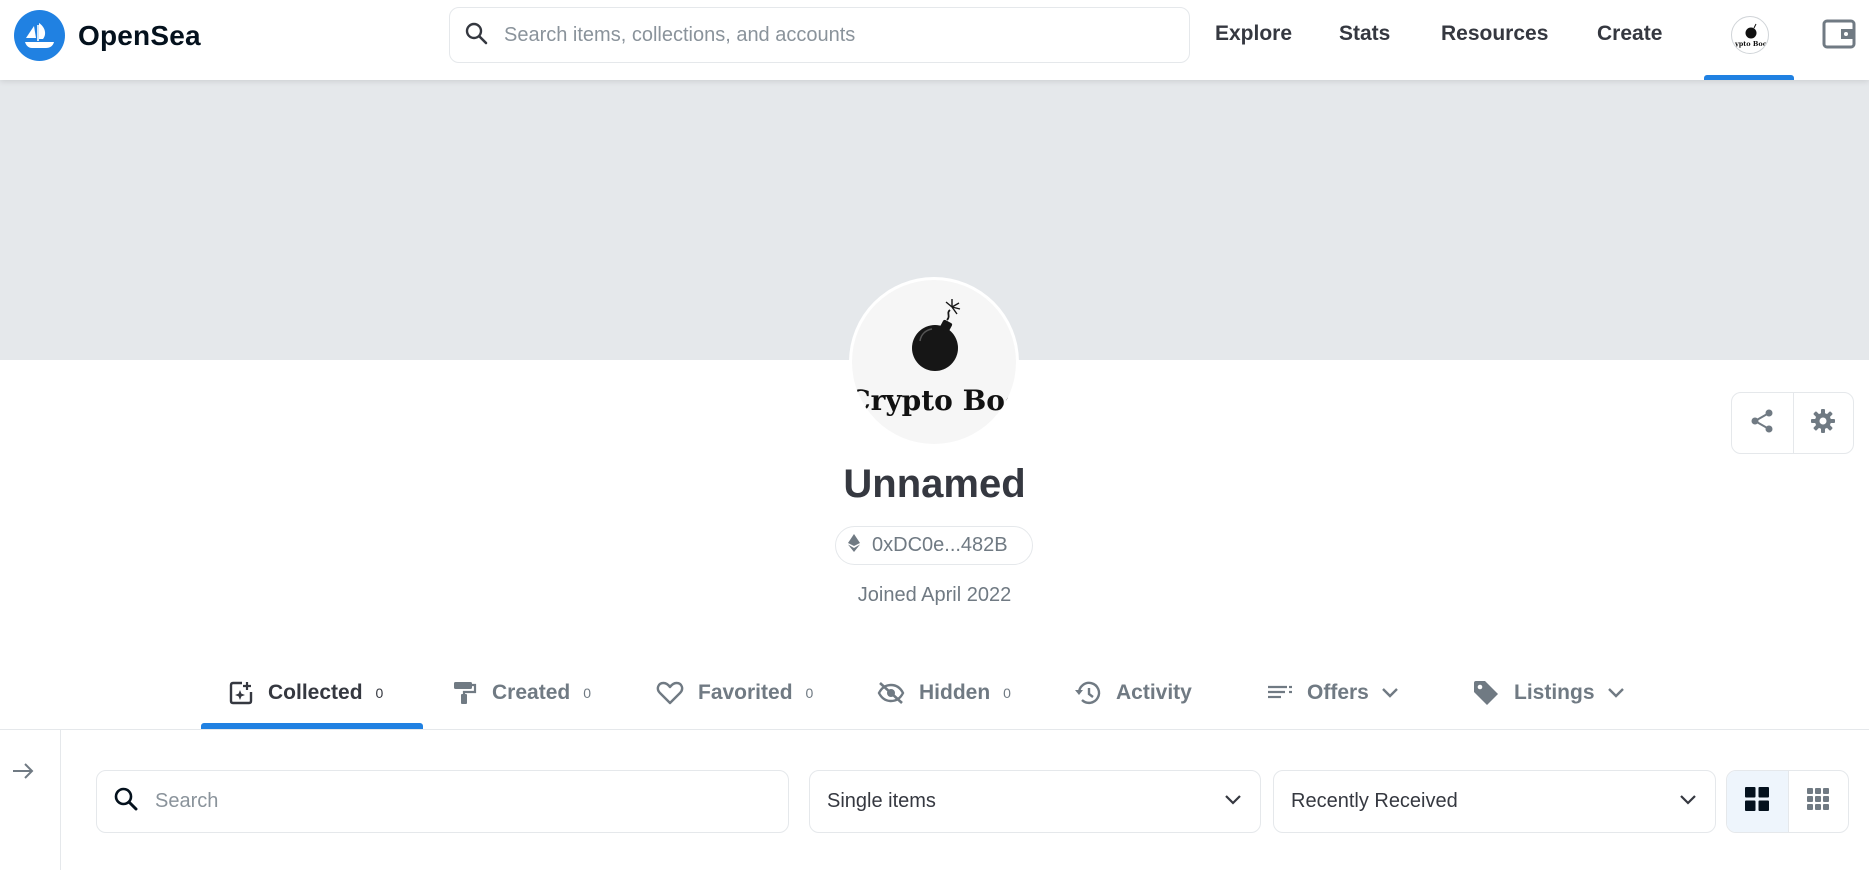 This screenshot has width=1869, height=870. What do you see at coordinates (1751, 44) in the screenshot?
I see `svg-text: ypto Boo` at bounding box center [1751, 44].